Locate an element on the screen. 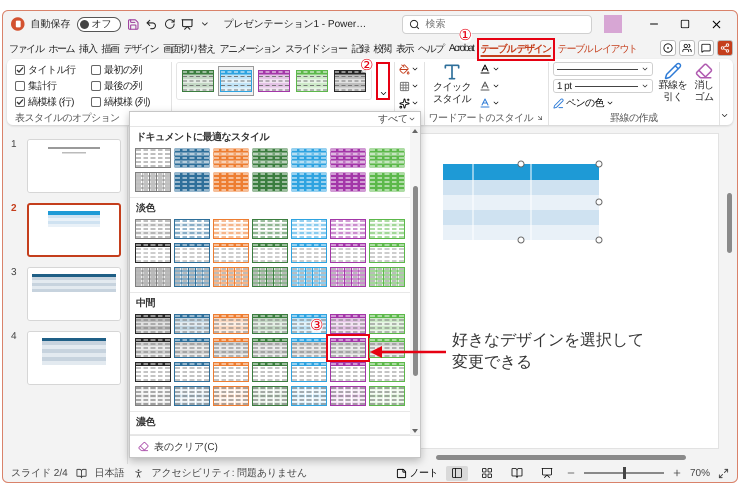  presenter-icon is located at coordinates (187, 24).